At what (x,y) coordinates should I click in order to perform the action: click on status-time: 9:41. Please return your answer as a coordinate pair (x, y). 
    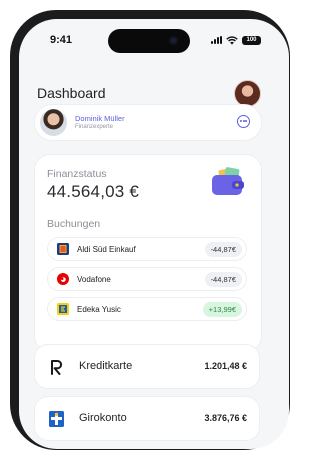
    Looking at the image, I should click on (61, 40).